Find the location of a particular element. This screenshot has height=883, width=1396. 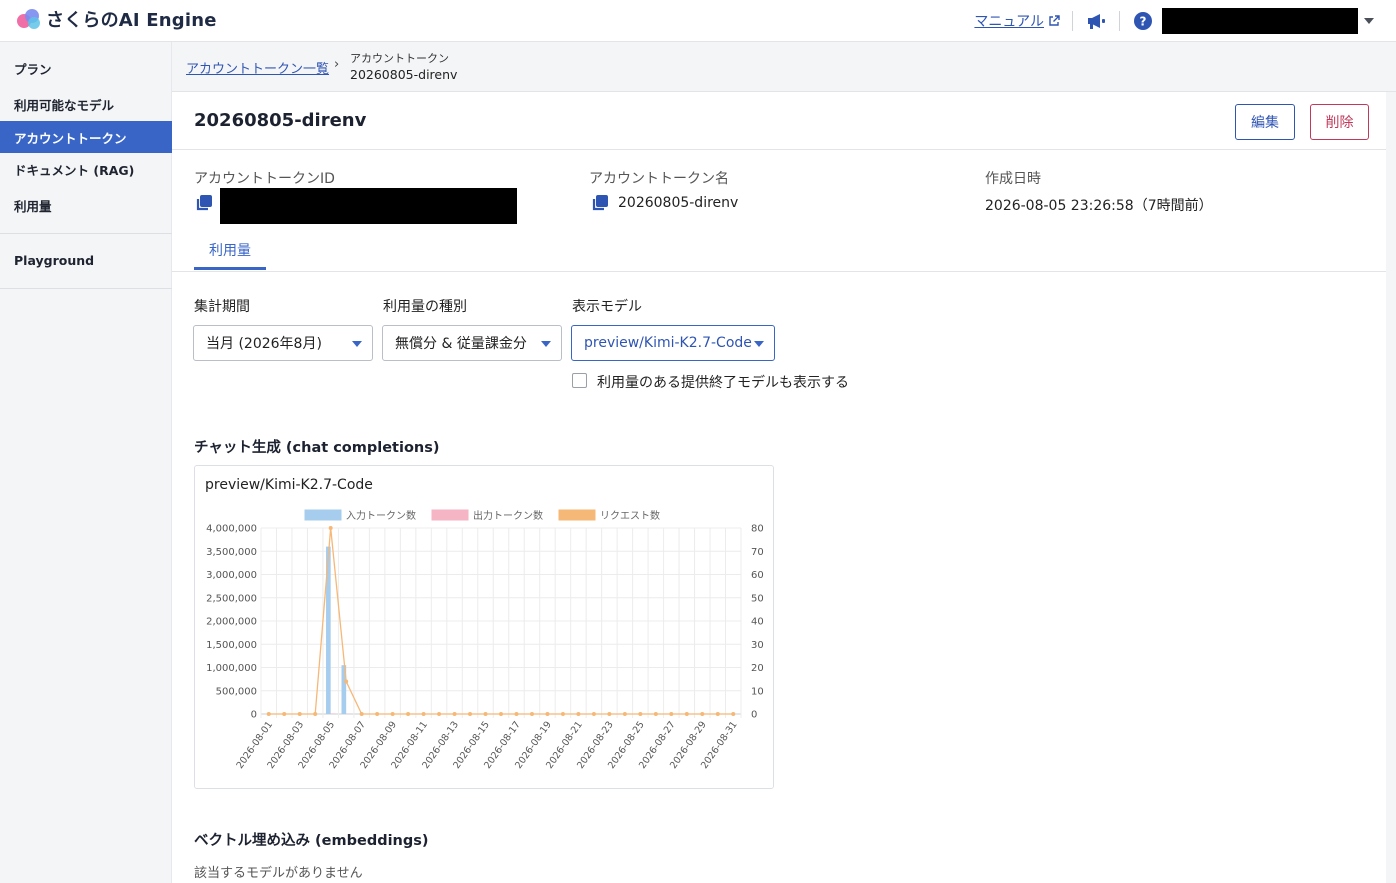

top-bar: さくらのAI Engine マニュアル ? is located at coordinates (698, 21).